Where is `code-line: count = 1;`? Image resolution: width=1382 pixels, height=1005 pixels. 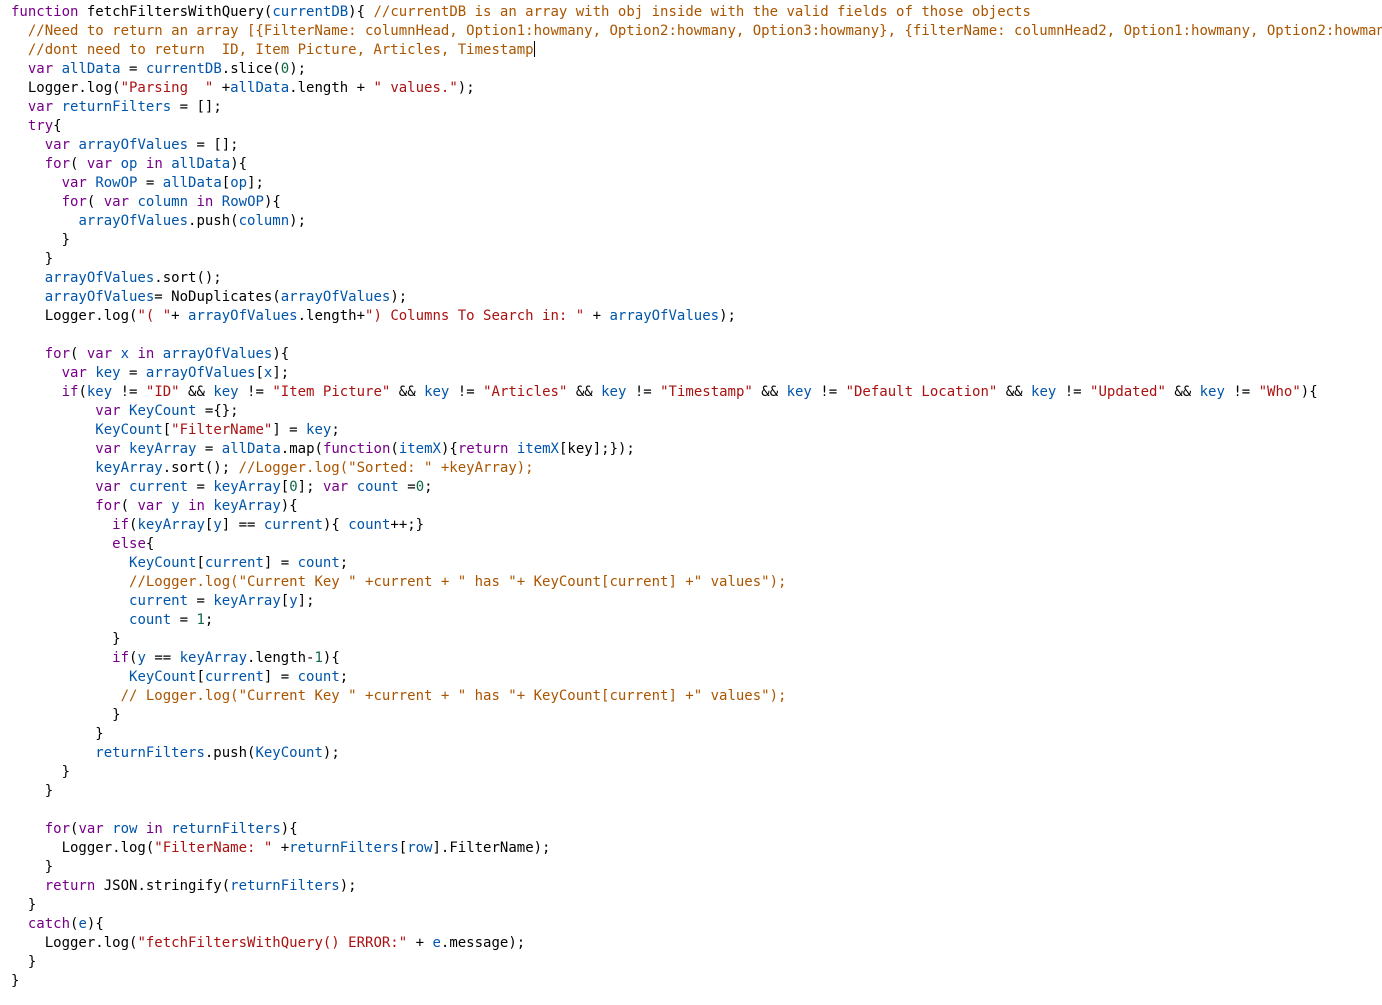 code-line: count = 1; is located at coordinates (691, 620).